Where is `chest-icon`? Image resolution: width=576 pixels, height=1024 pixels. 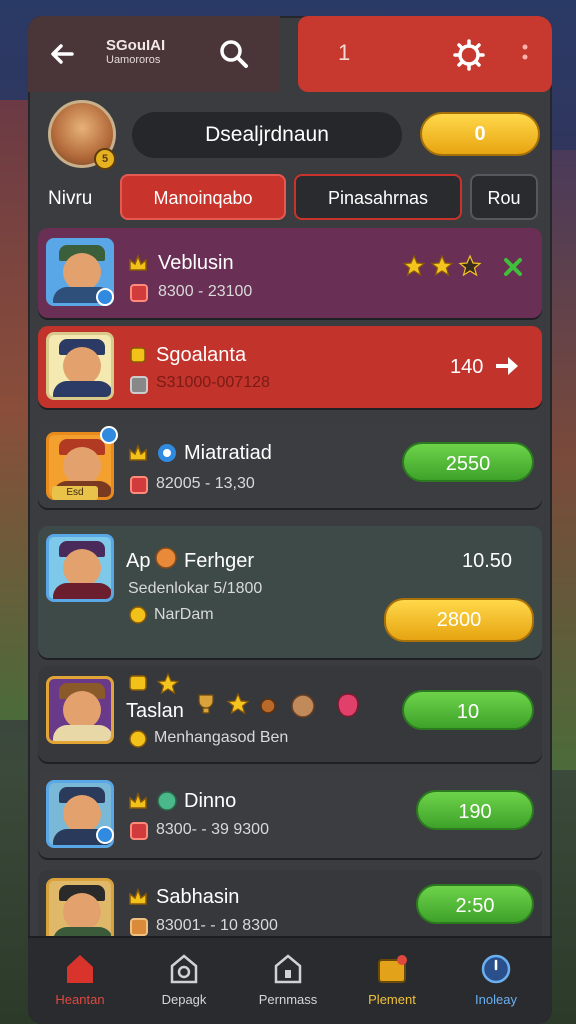
chest-icon is located at coordinates (392, 969).